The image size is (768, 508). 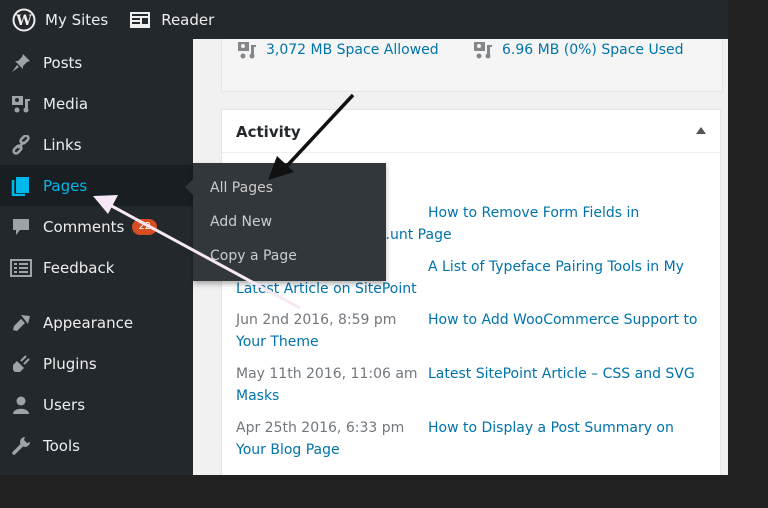 I want to click on space-allowed-label: 3,072 MB Space Allowed, so click(x=352, y=50).